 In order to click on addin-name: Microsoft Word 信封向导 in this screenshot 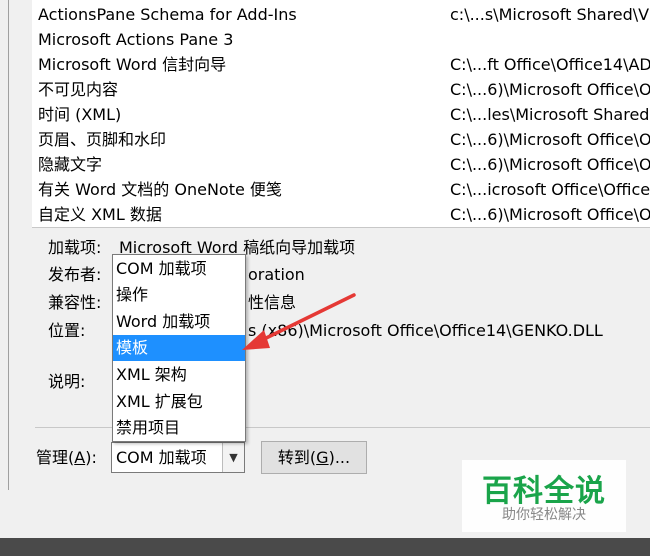, I will do `click(132, 64)`.